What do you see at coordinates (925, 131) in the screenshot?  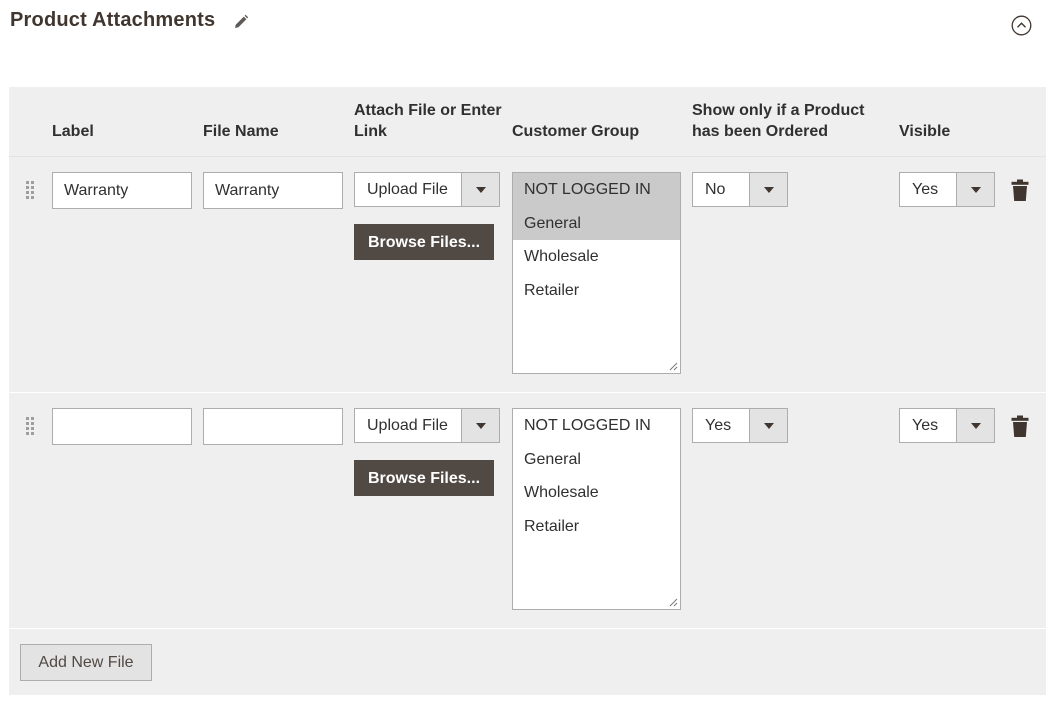 I see `column-visible: Visible` at bounding box center [925, 131].